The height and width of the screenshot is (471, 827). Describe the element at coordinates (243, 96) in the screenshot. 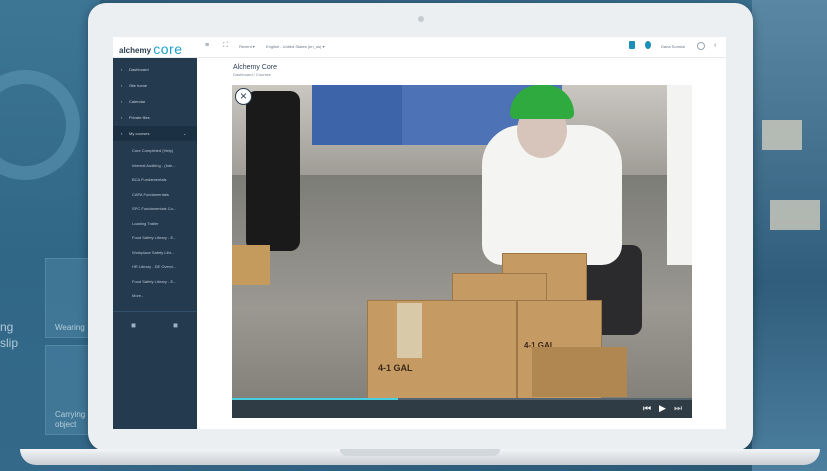

I see `close-icon: ×` at that location.